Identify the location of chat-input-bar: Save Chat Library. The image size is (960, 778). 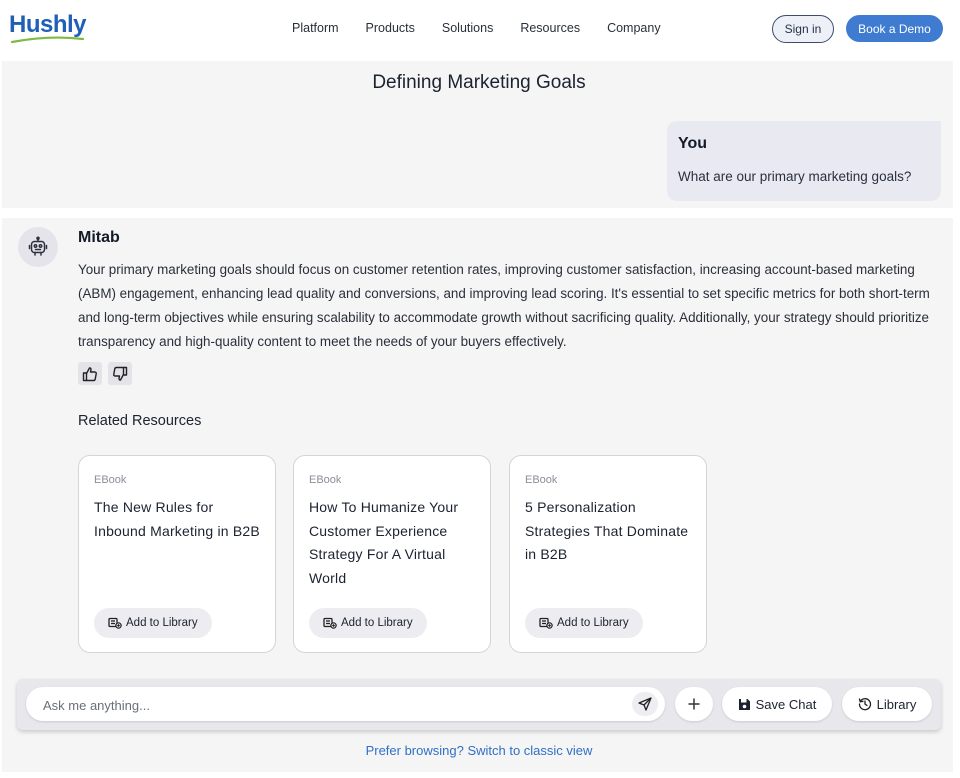
(479, 704).